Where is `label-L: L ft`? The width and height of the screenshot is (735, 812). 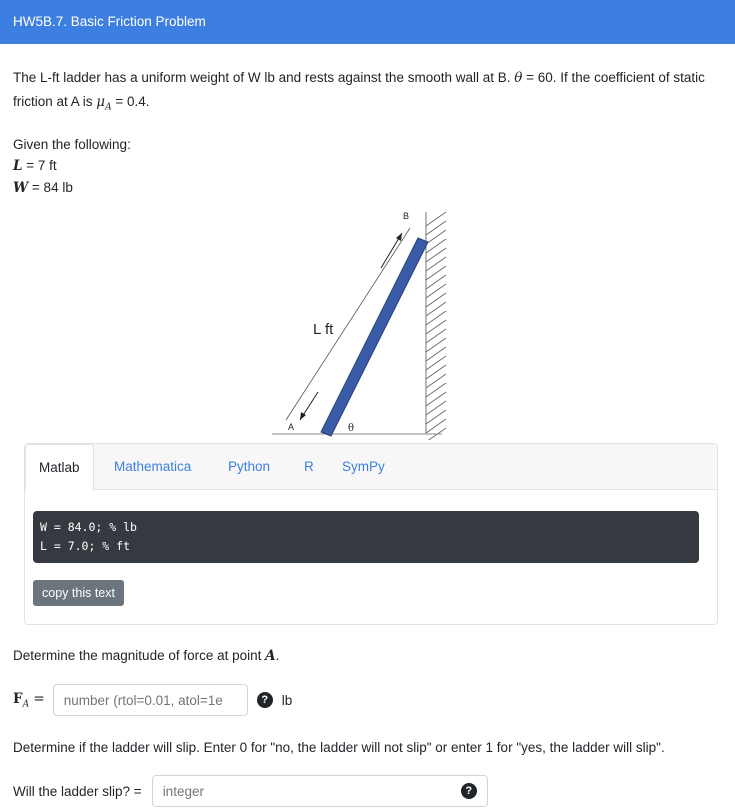 label-L: L ft is located at coordinates (323, 329).